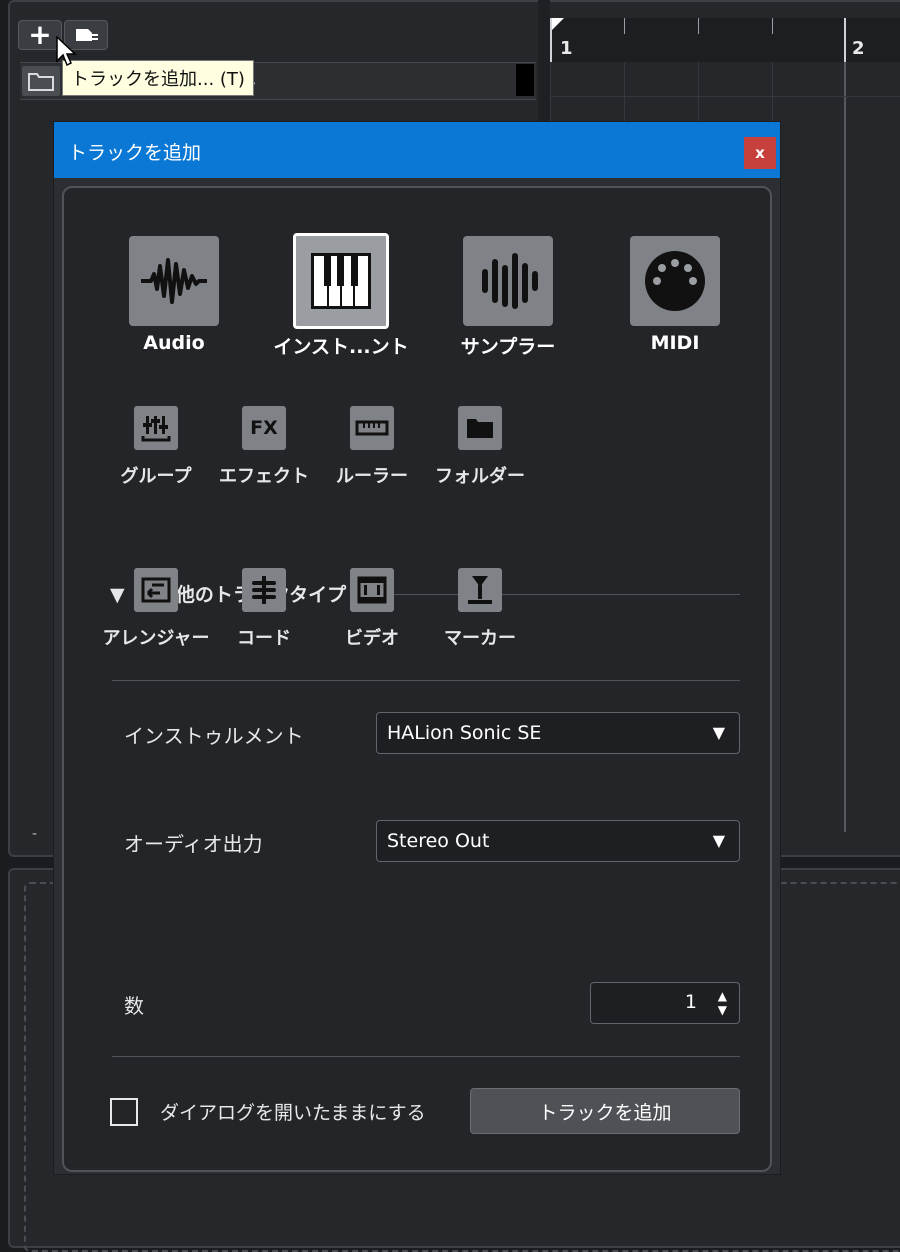 This screenshot has width=900, height=1252. I want to click on instrument-select: HALion Sonic SE ▼, so click(558, 733).